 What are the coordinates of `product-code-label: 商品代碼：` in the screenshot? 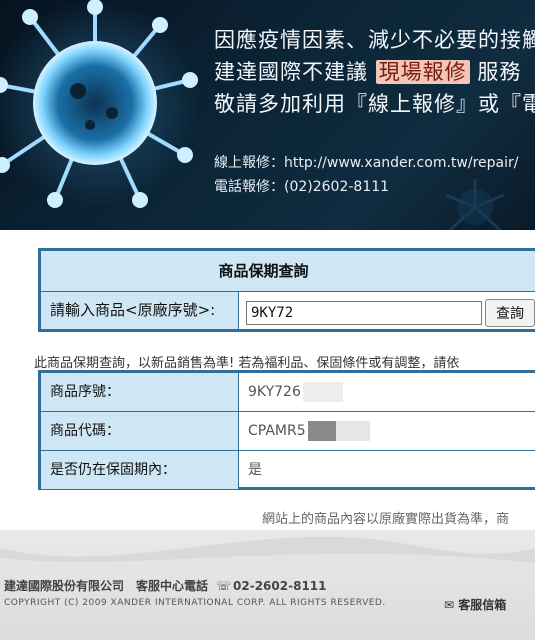 It's located at (140, 431).